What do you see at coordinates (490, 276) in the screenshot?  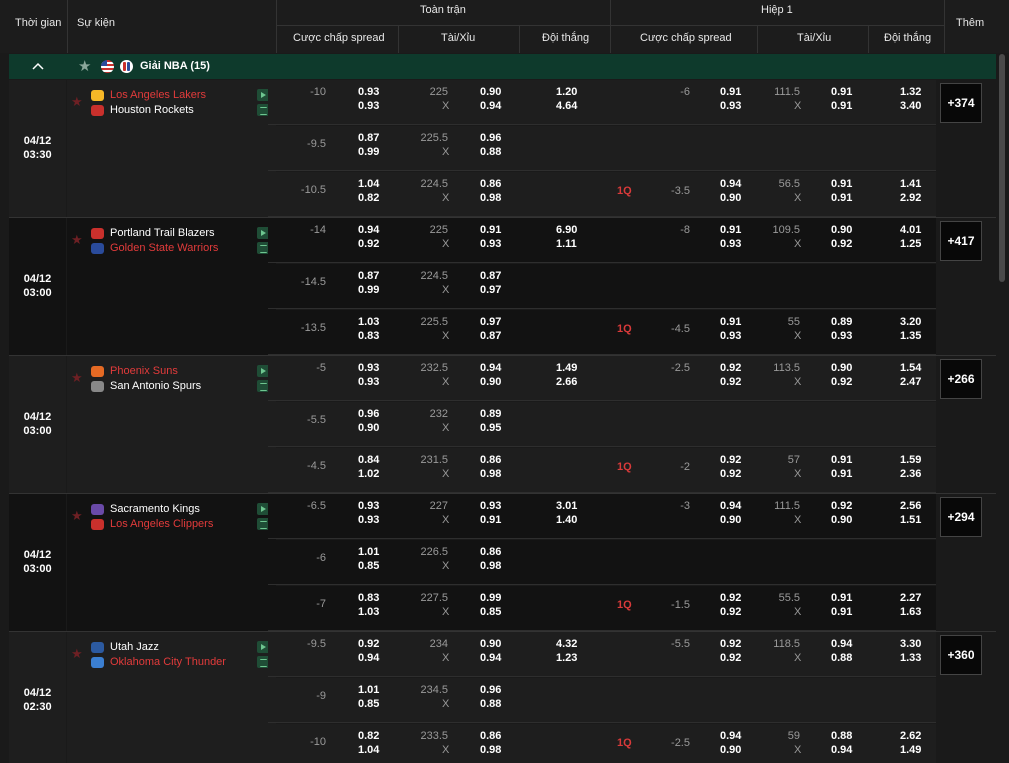 I see `total-odd-over: 0.87` at bounding box center [490, 276].